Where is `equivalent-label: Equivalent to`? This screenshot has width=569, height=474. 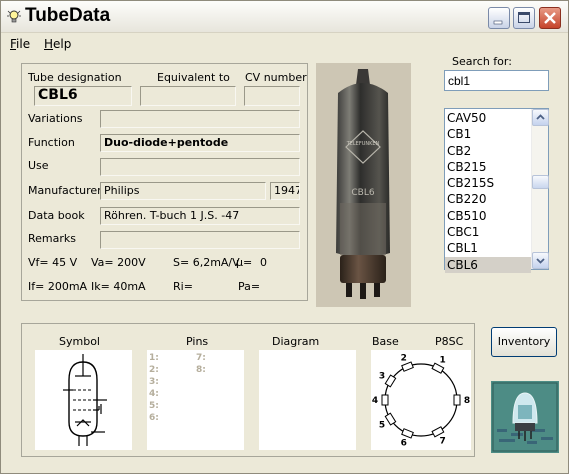
equivalent-label: Equivalent to is located at coordinates (193, 77).